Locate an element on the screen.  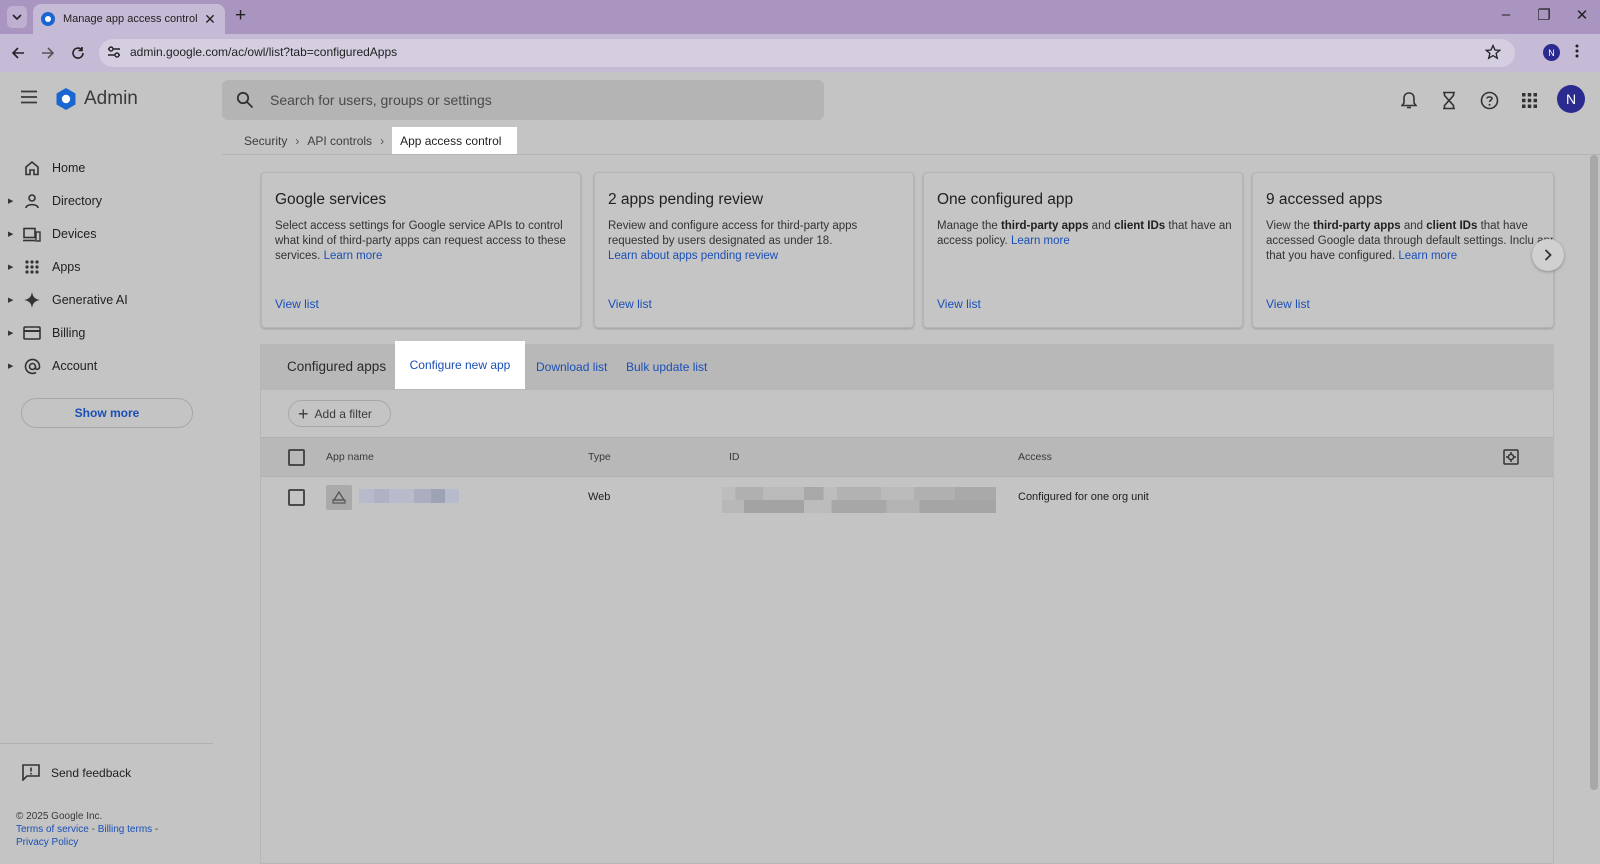
breadcrumb-current: App access control is located at coordinates (455, 141).